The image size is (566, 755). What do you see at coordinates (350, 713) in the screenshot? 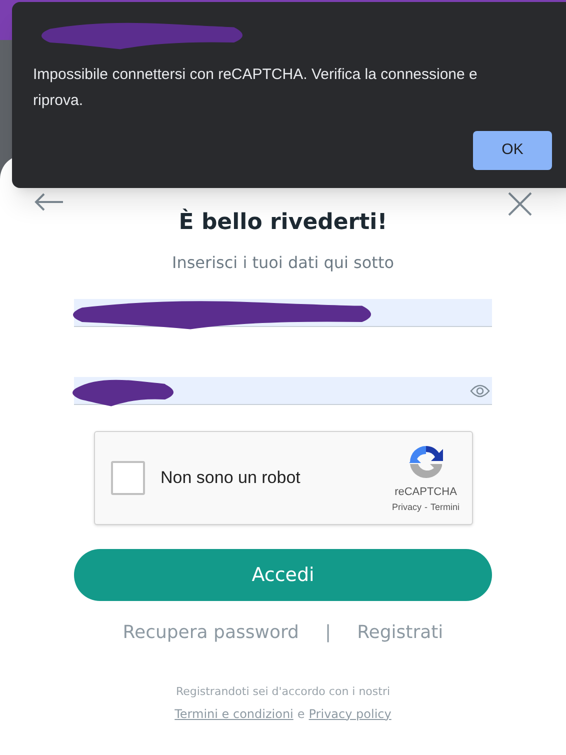
I see `privacy-policy-link: Privacy policy` at bounding box center [350, 713].